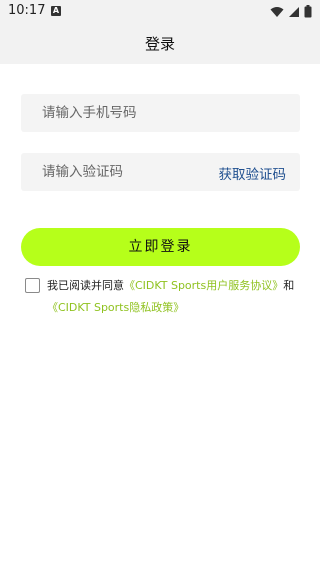 The image size is (320, 569). What do you see at coordinates (160, 12) in the screenshot?
I see `status-bar: 10:17 A` at bounding box center [160, 12].